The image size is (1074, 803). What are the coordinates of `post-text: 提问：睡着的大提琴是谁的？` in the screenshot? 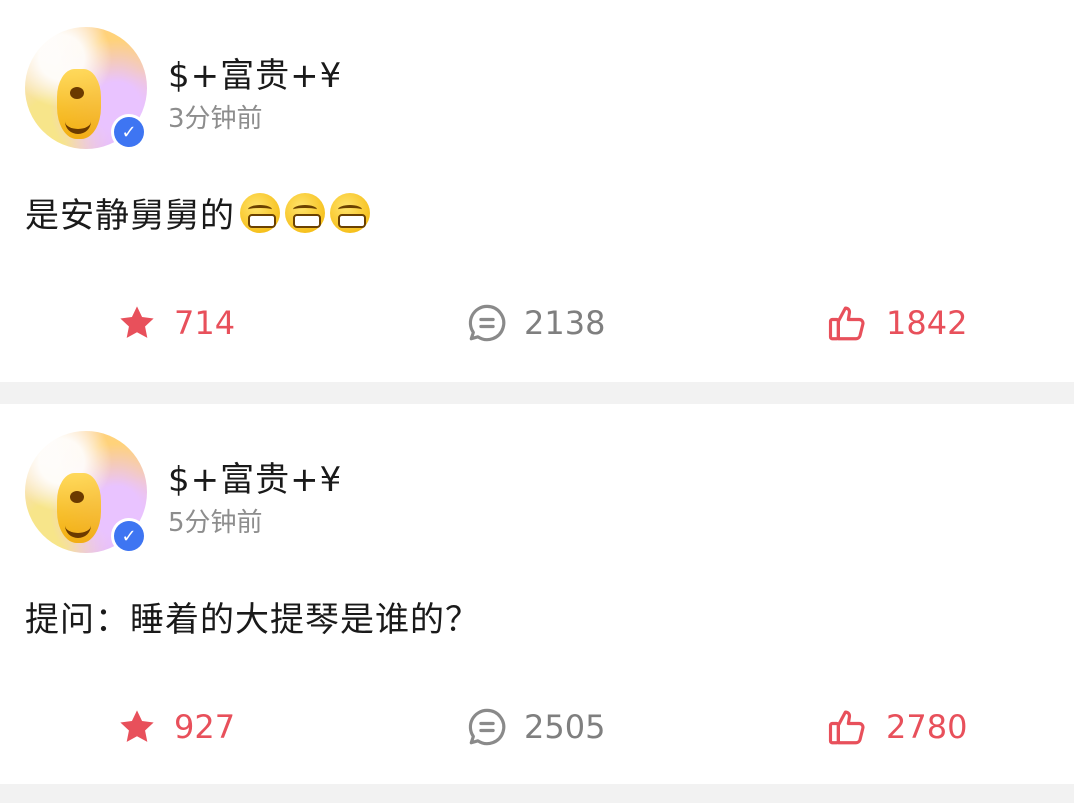 It's located at (252, 616).